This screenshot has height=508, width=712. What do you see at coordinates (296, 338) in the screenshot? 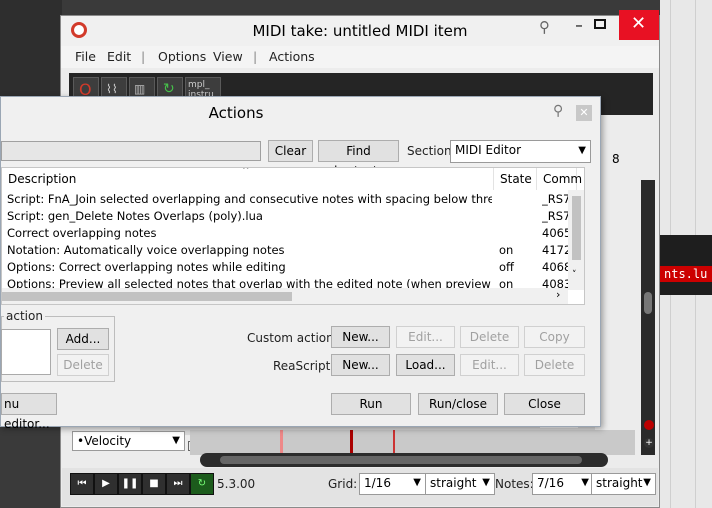
I see `custom-actions-label: Custom actions:` at bounding box center [296, 338].